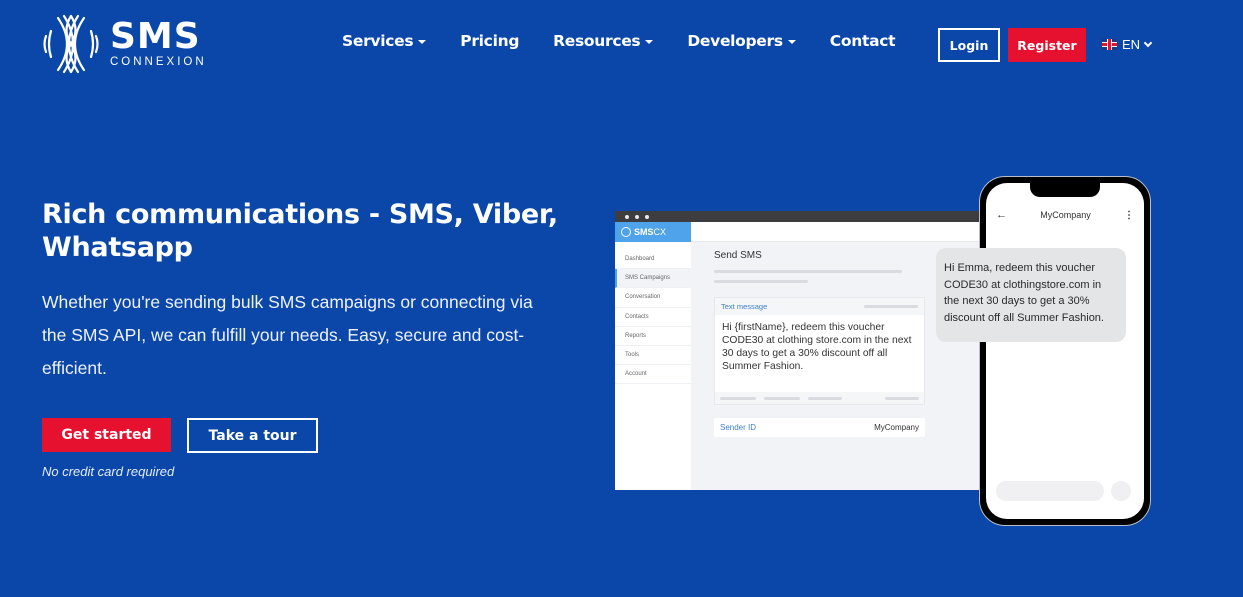 The height and width of the screenshot is (597, 1243). What do you see at coordinates (819, 427) in the screenshot?
I see `sender-id-row: Sender ID MyCompany` at bounding box center [819, 427].